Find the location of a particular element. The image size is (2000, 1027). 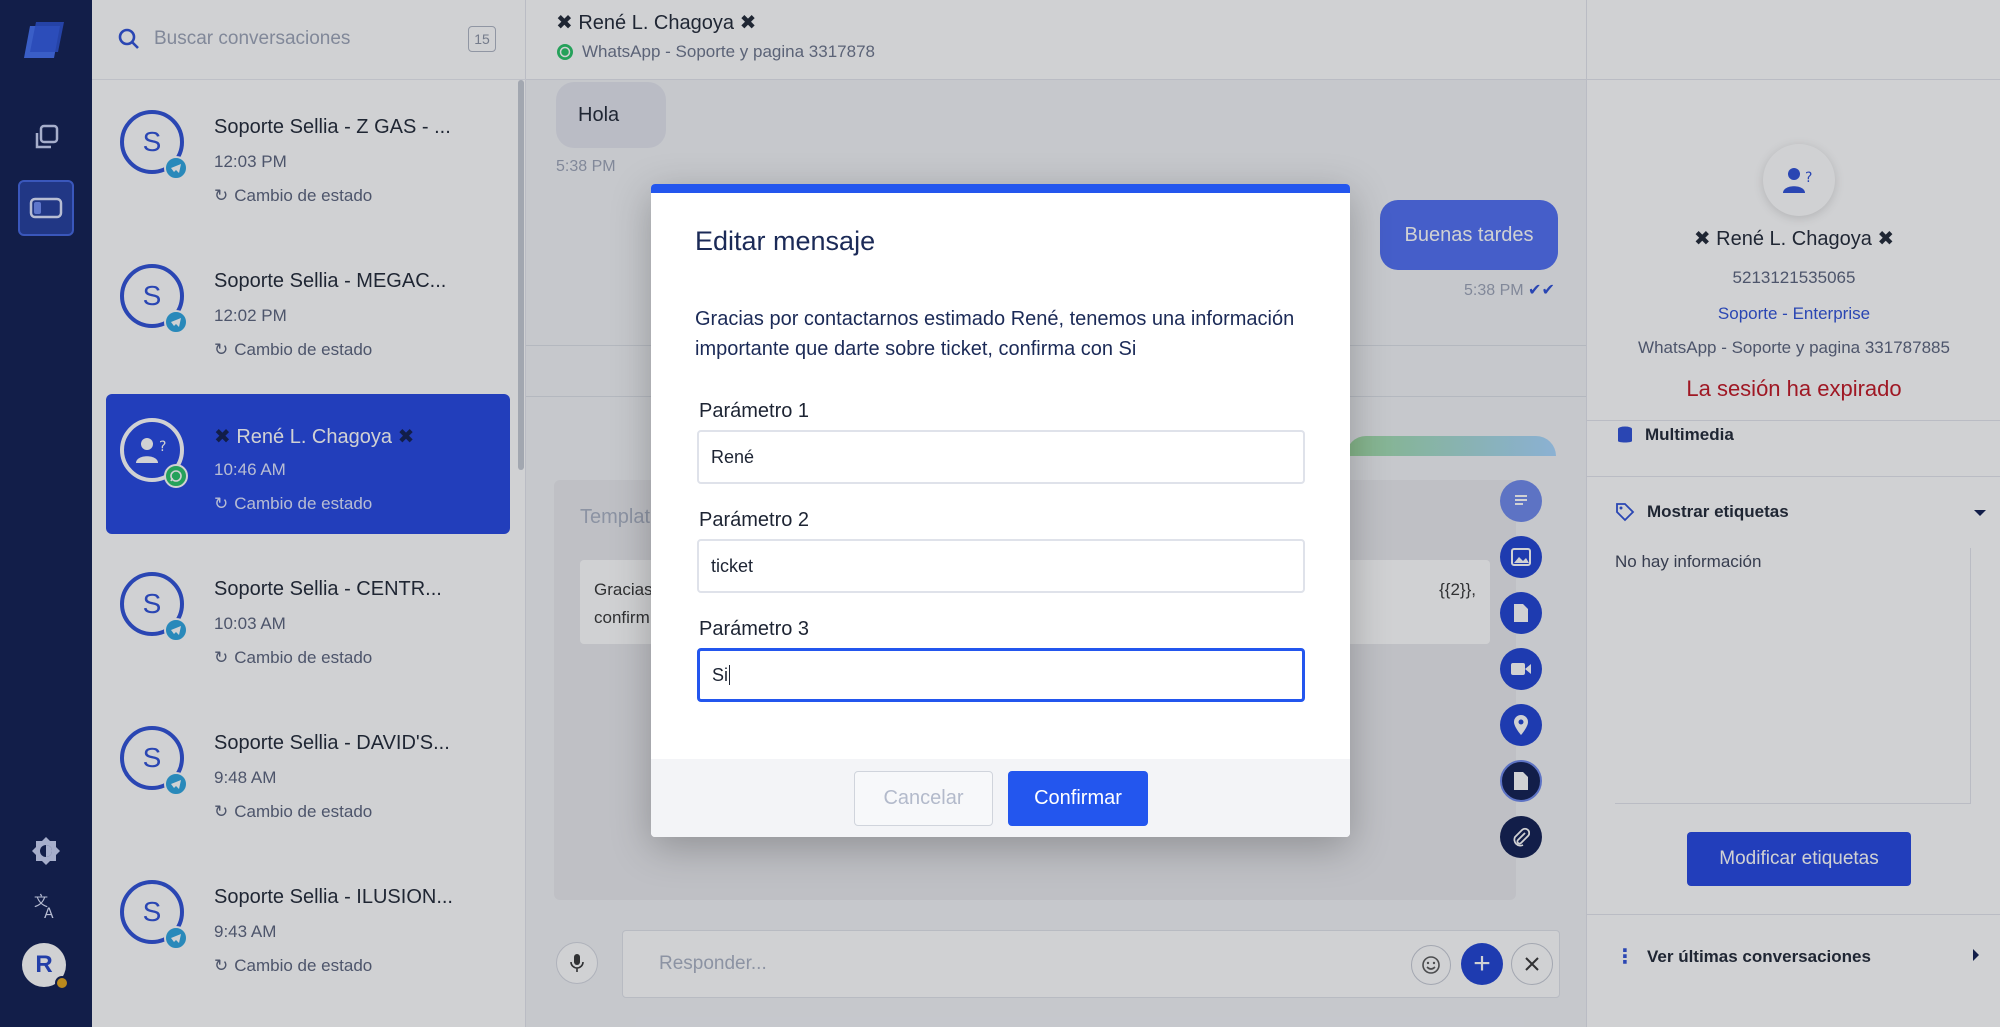

param-3-value: Si is located at coordinates (720, 674).